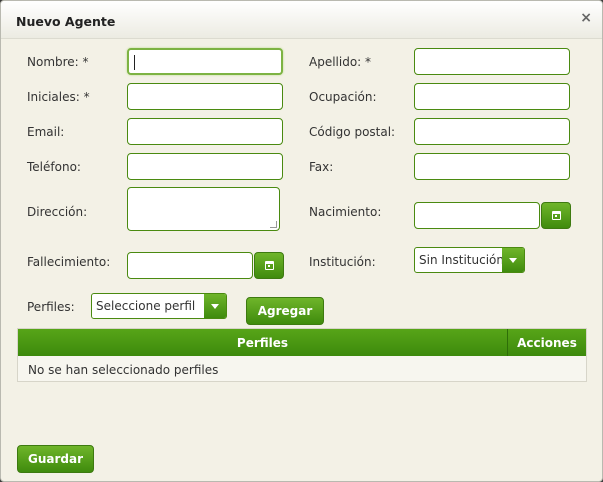 This screenshot has width=603, height=482. I want to click on email-label: Email:, so click(46, 132).